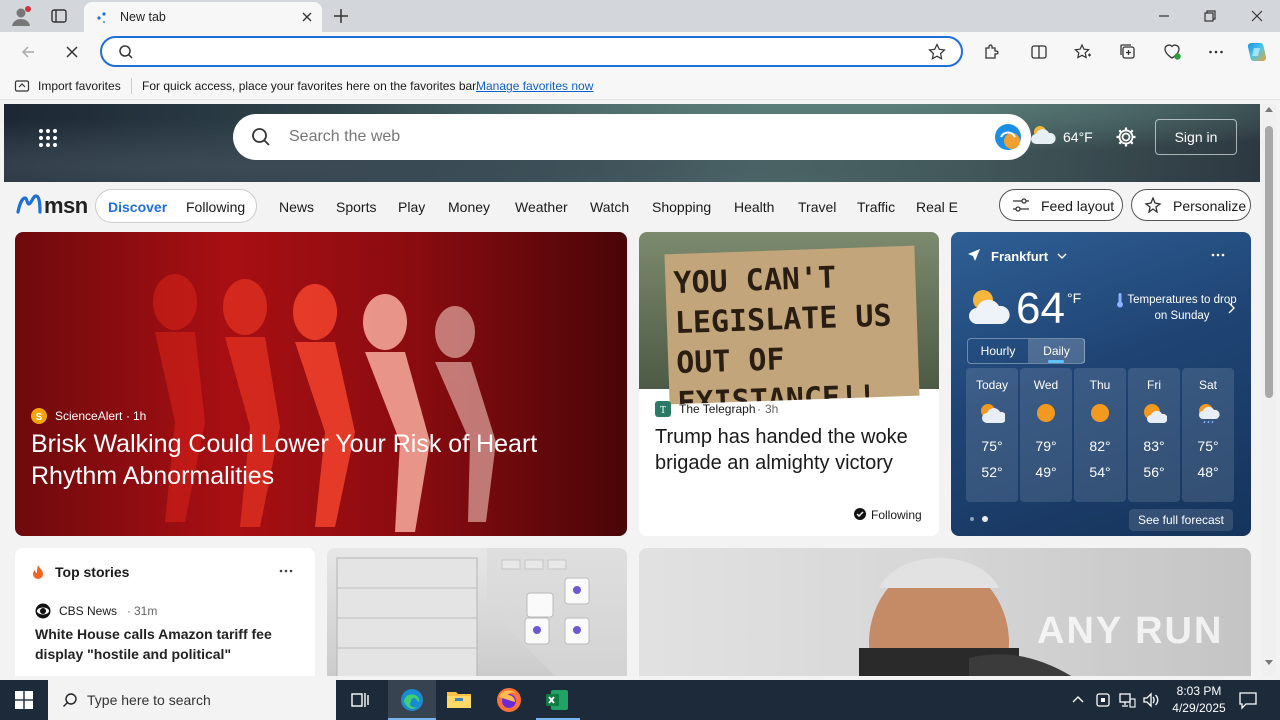  Describe the element at coordinates (24, 700) in the screenshot. I see `start-windows-icon` at that location.